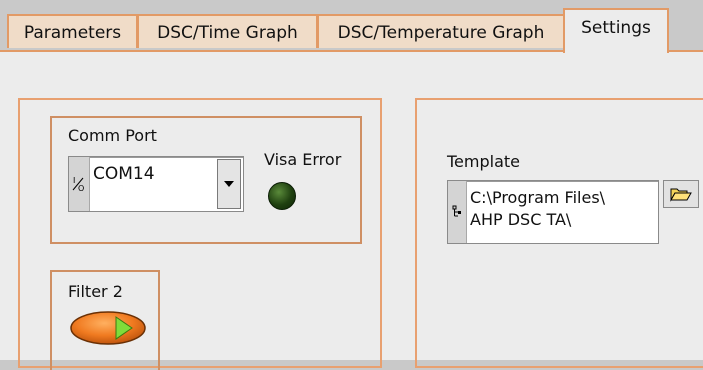 This screenshot has height=370, width=703. What do you see at coordinates (538, 208) in the screenshot?
I see `template-path-value: C:\Program Files\ AHP DSC TA\` at bounding box center [538, 208].